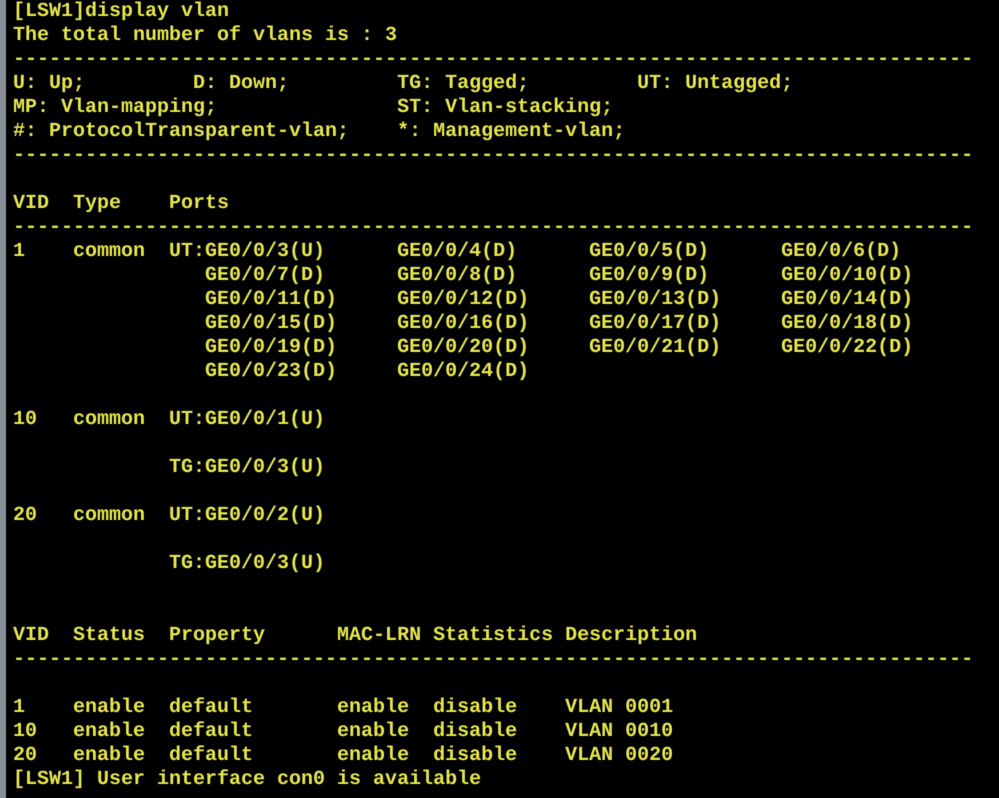 Image resolution: width=999 pixels, height=798 pixels. I want to click on terminal-line: 10 common UT:GE0/0/1(U), so click(169, 420).